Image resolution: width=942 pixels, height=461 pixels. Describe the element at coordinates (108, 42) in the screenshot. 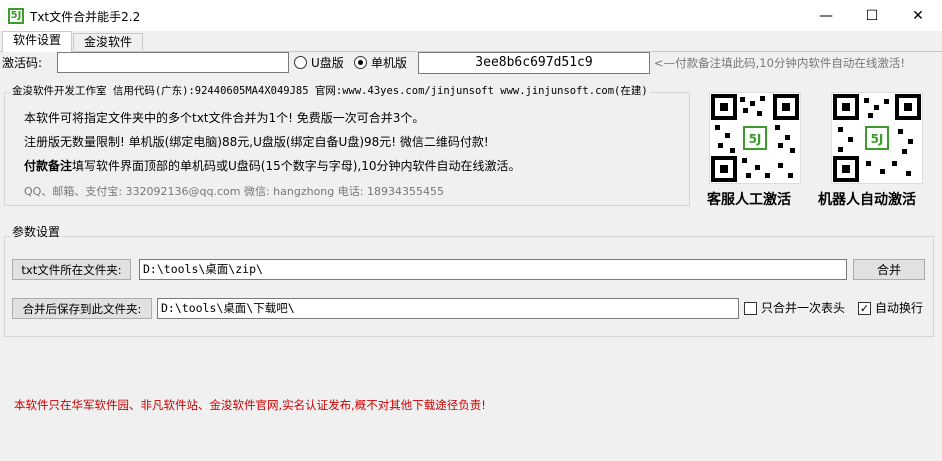

I see `tab-jinjun-software: 金浚软件` at that location.